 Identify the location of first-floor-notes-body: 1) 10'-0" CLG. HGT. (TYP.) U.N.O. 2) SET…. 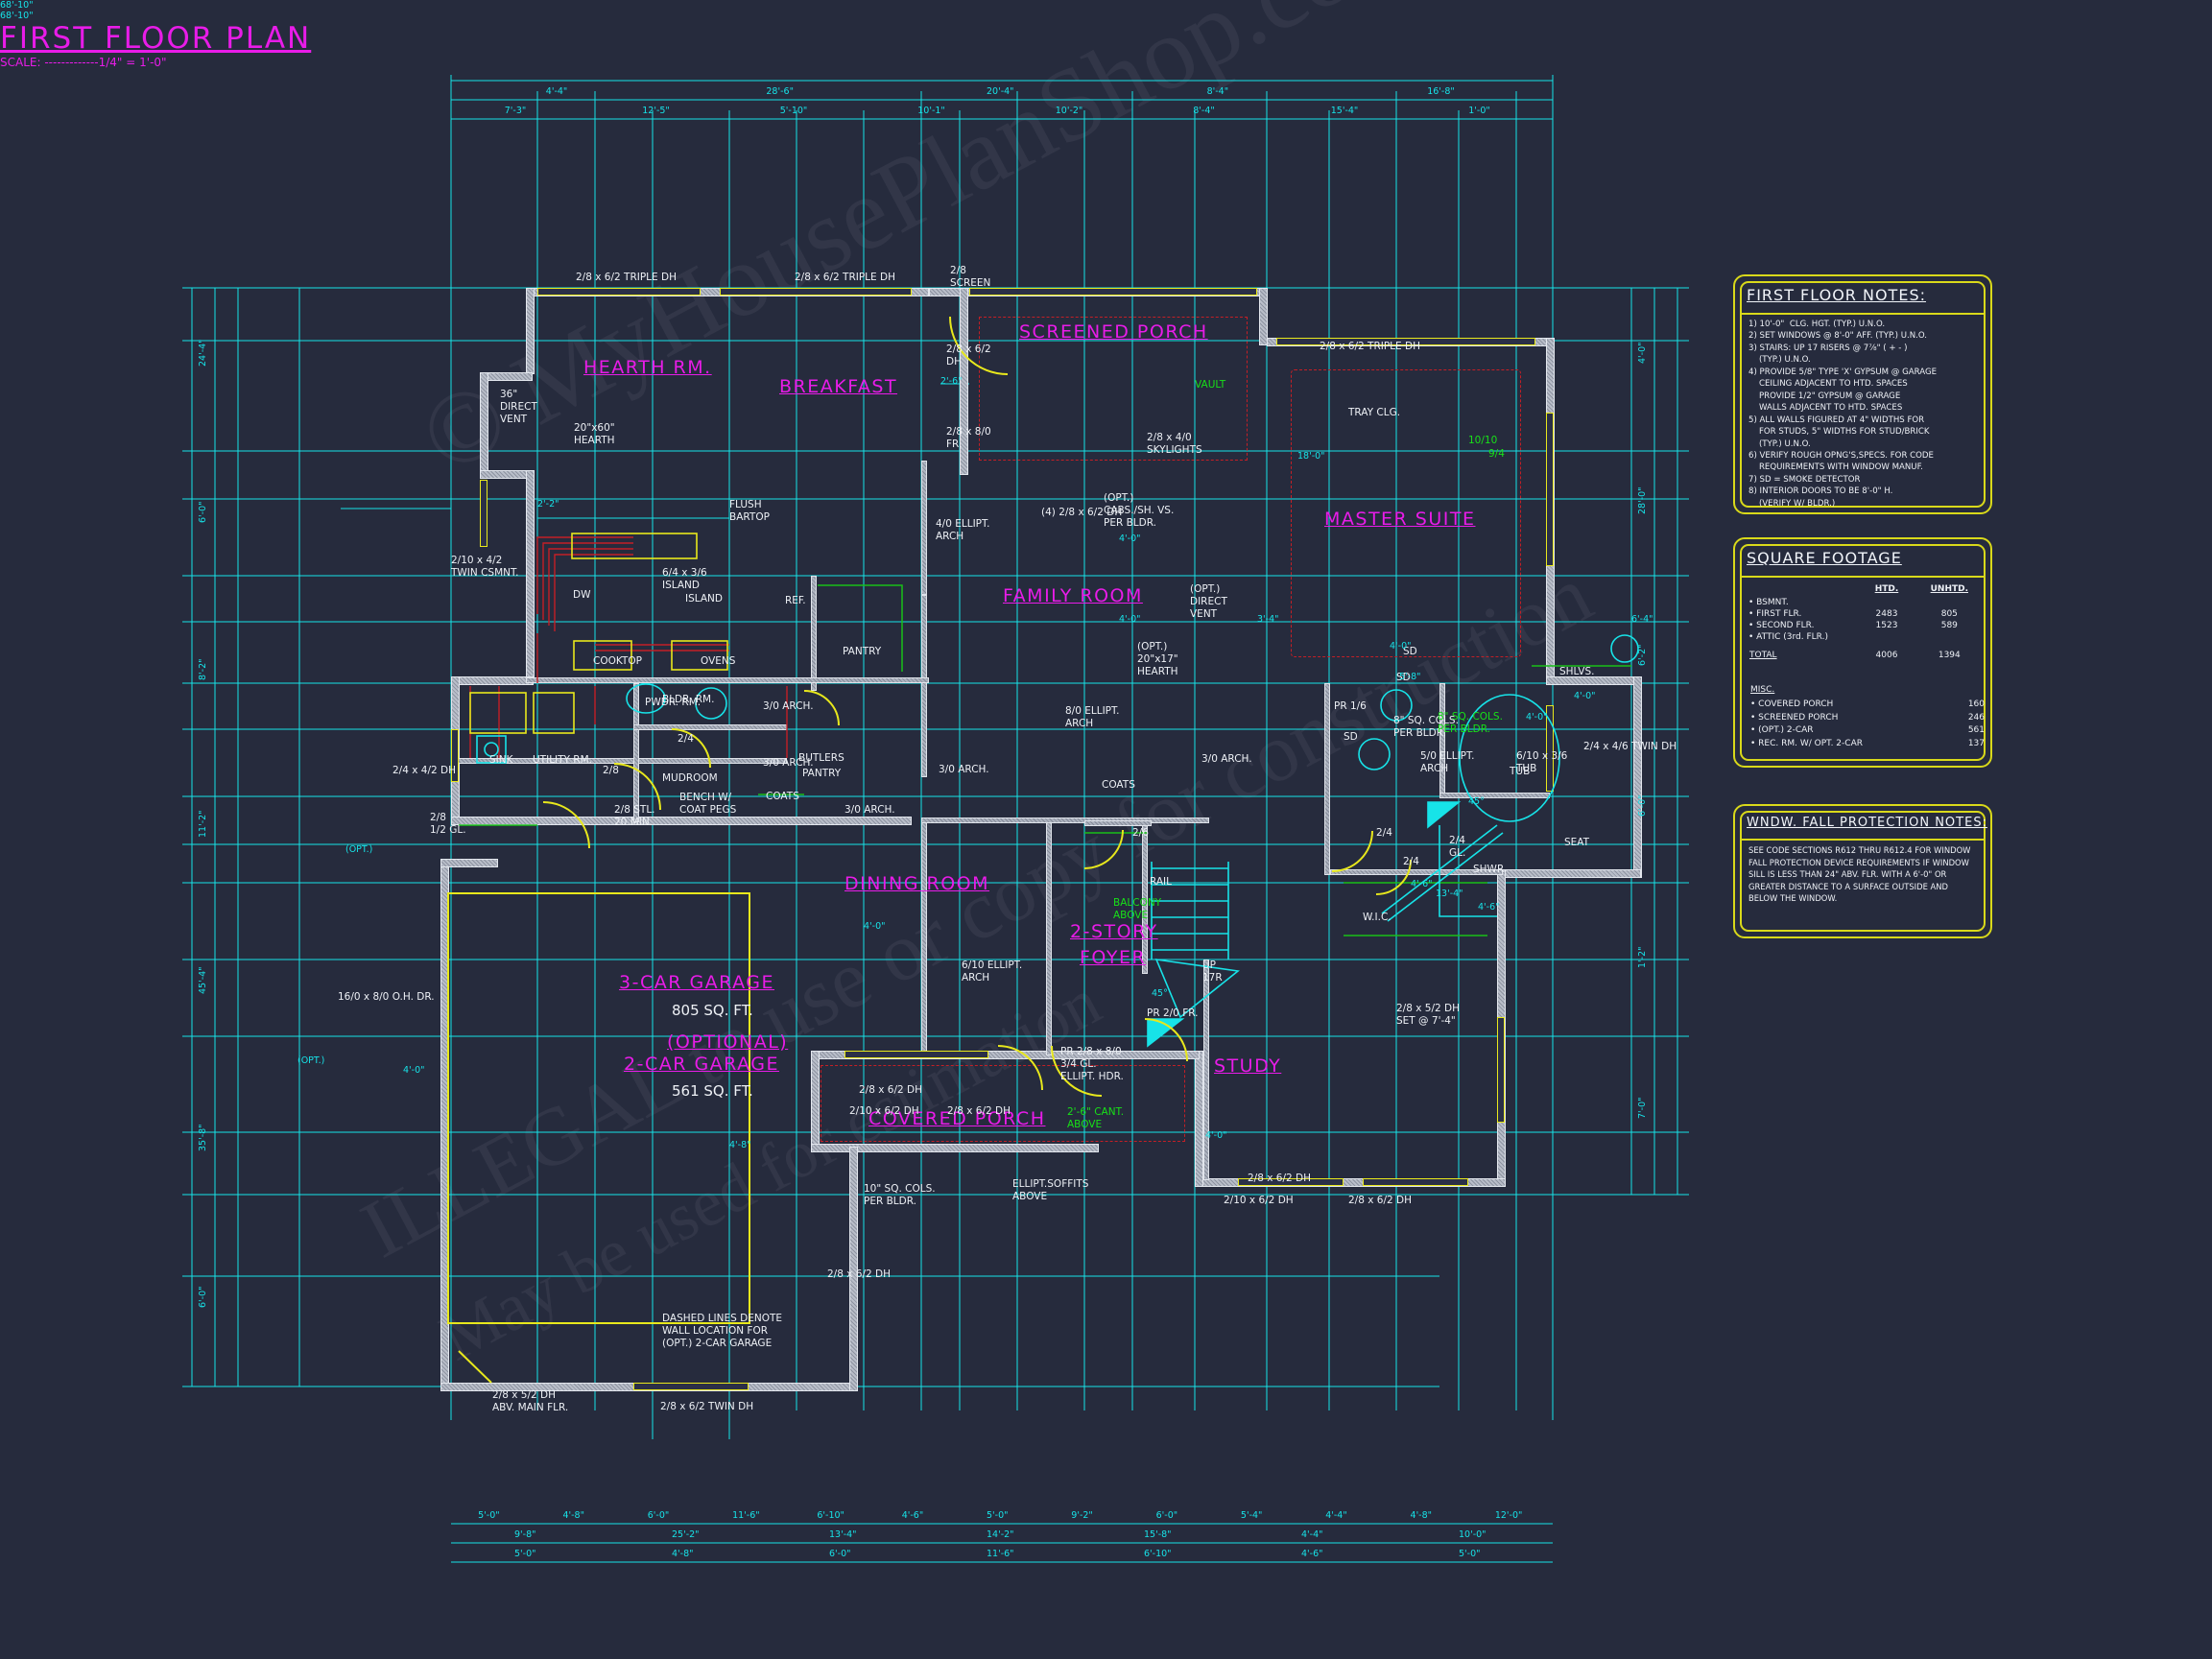
(1843, 414).